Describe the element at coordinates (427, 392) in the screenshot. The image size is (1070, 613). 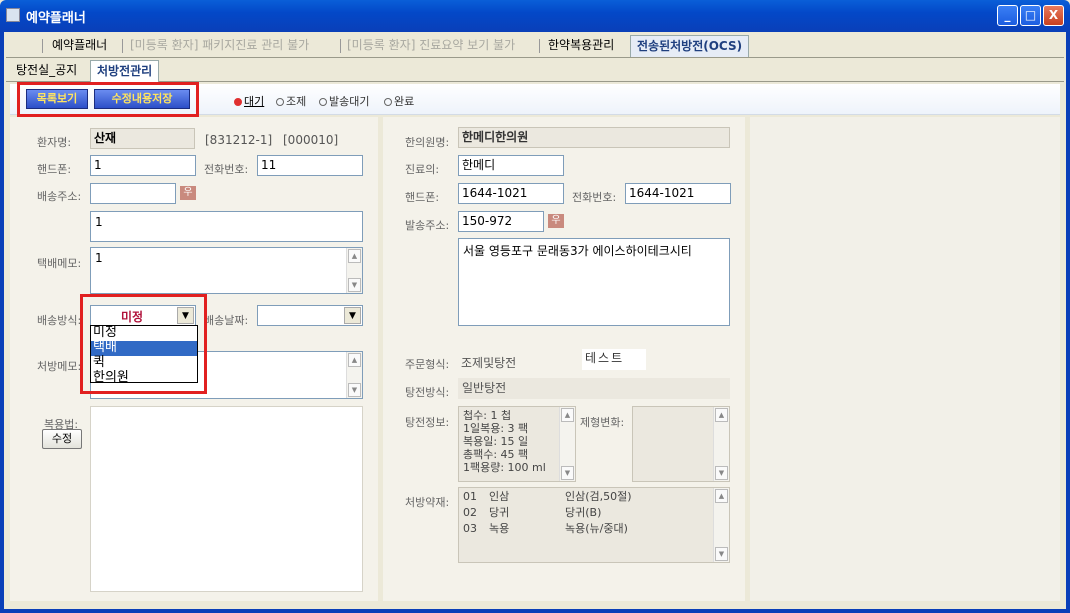
I see `decoction-method-label: 탕전방식:` at that location.